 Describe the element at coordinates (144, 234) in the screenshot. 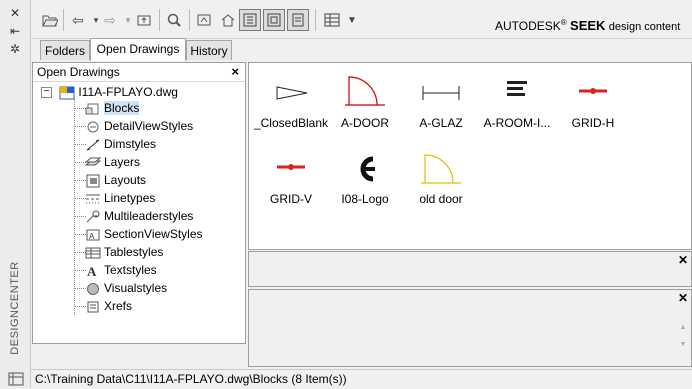

I see `tree-item-sectionviewstyles: A SectionViewStyles` at that location.